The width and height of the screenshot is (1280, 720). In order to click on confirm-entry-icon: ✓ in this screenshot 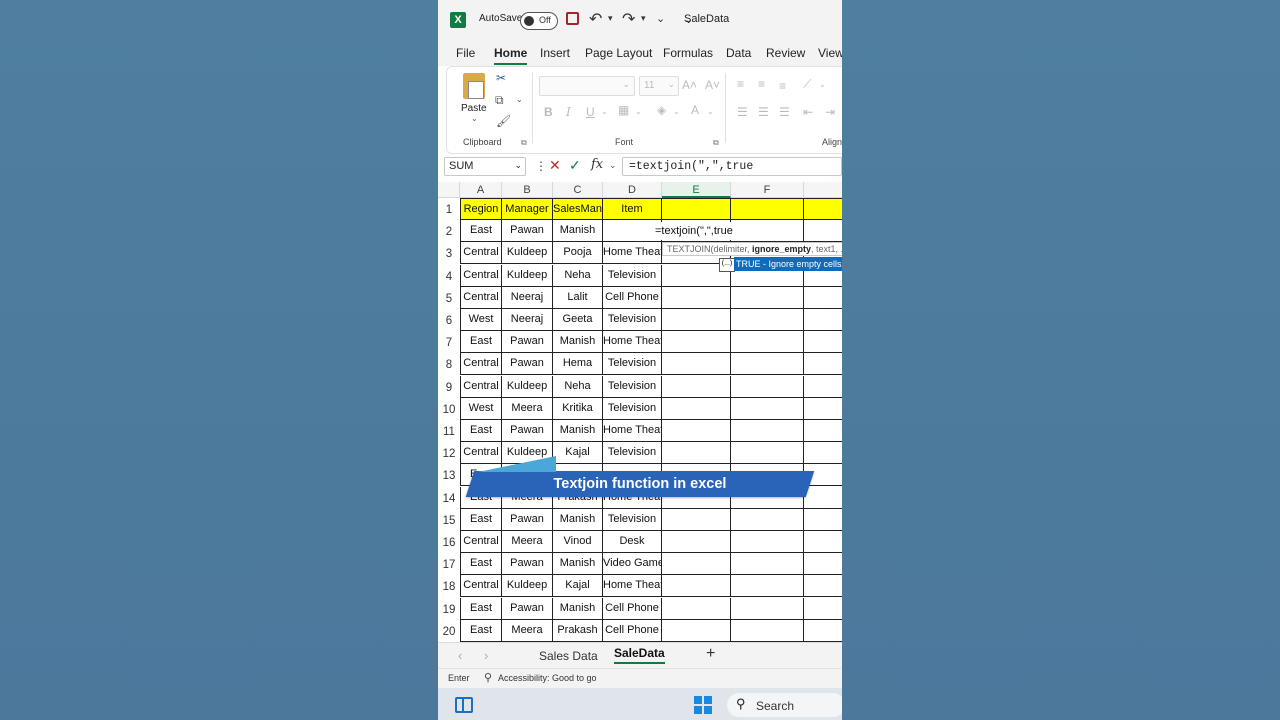, I will do `click(575, 165)`.